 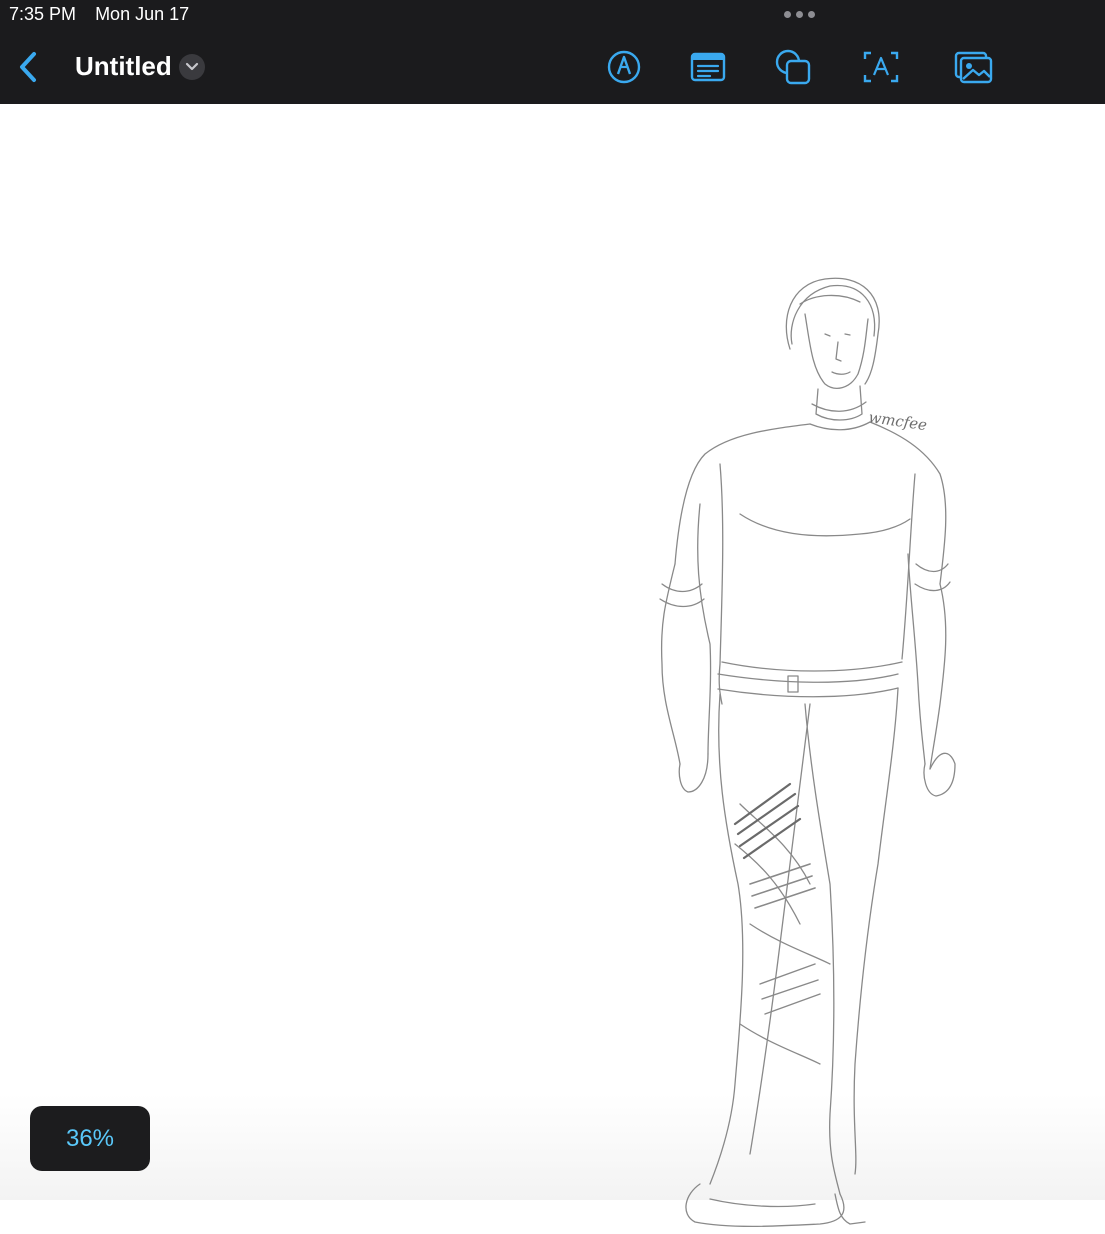 I want to click on multitasking-dots-icon, so click(x=799, y=14).